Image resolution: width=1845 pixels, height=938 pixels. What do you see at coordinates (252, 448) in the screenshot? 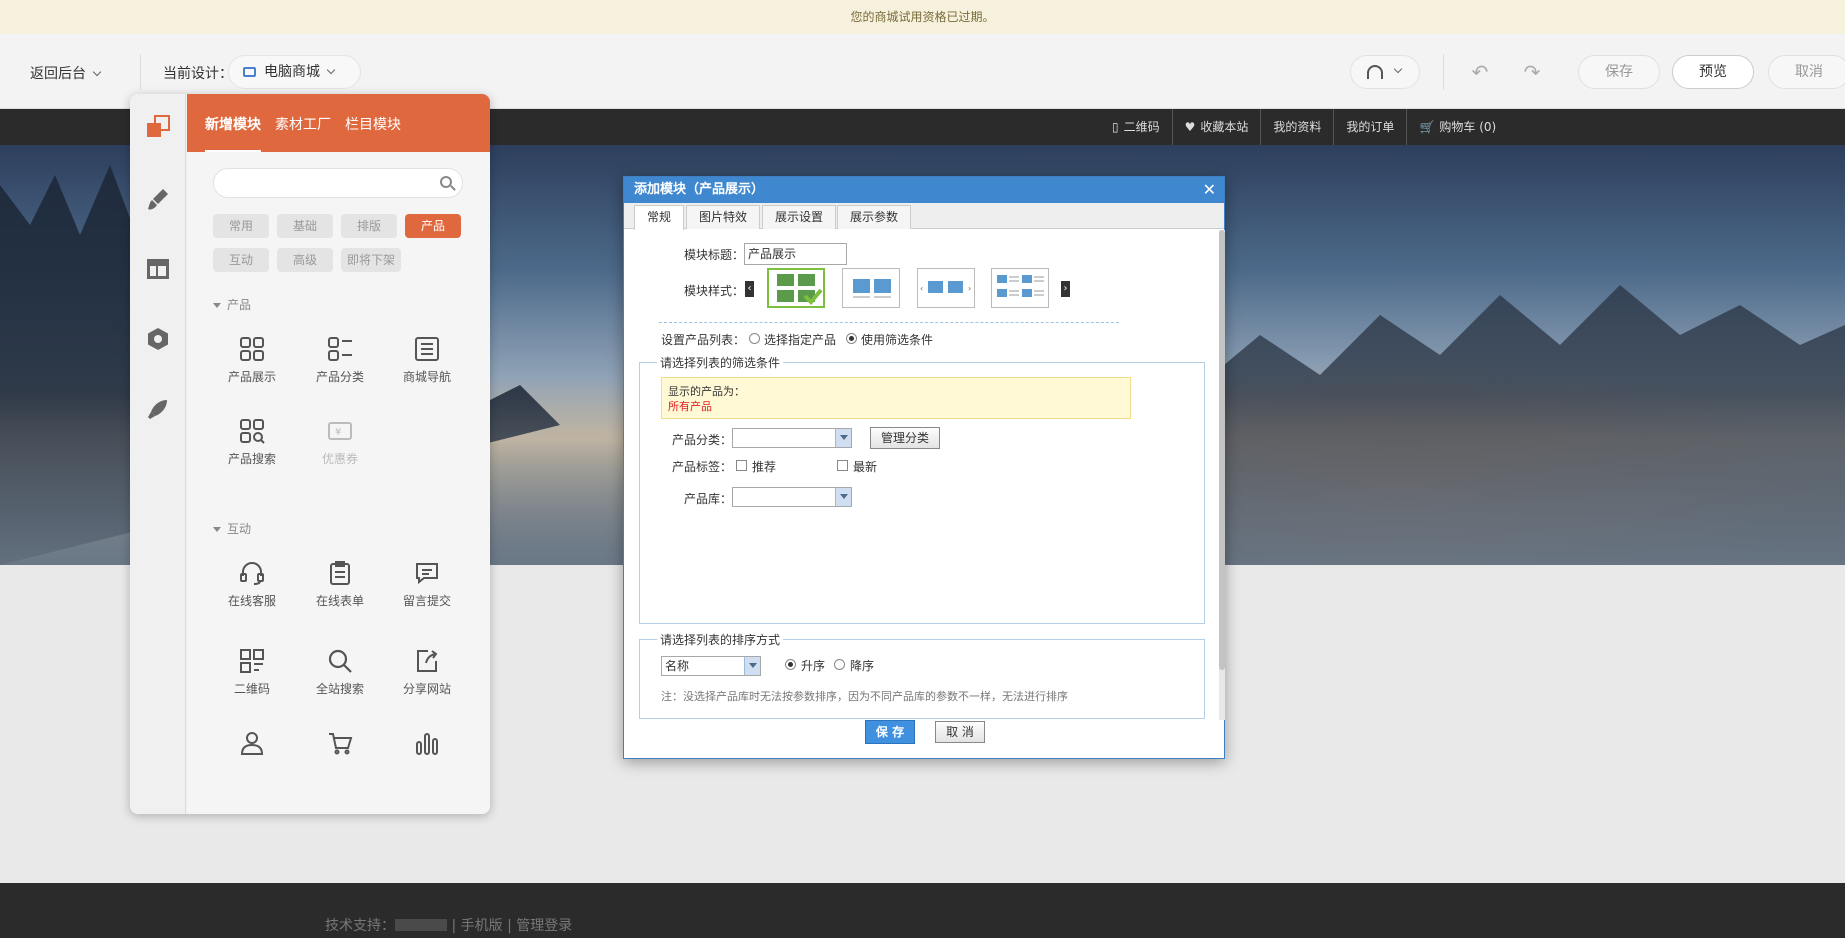
I see `module-product-search: 产品搜索` at bounding box center [252, 448].